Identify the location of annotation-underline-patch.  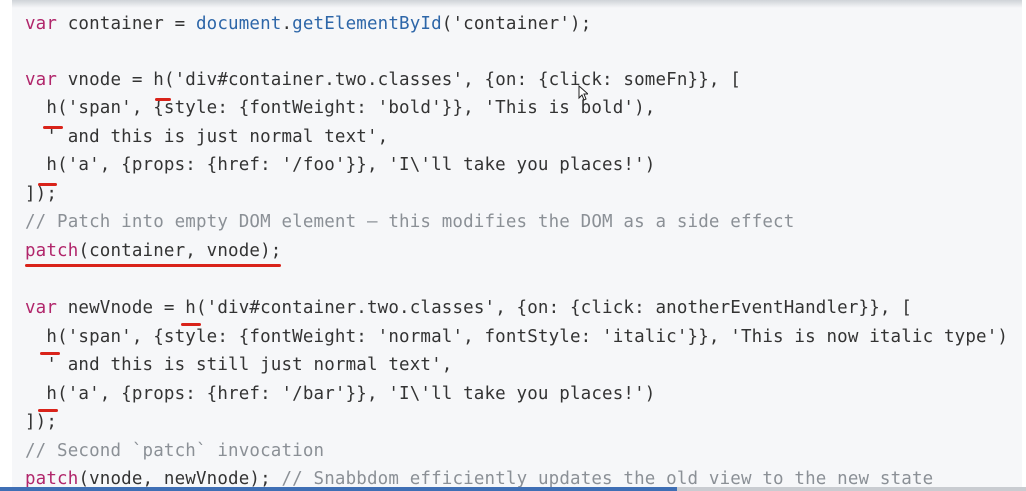
(153, 265).